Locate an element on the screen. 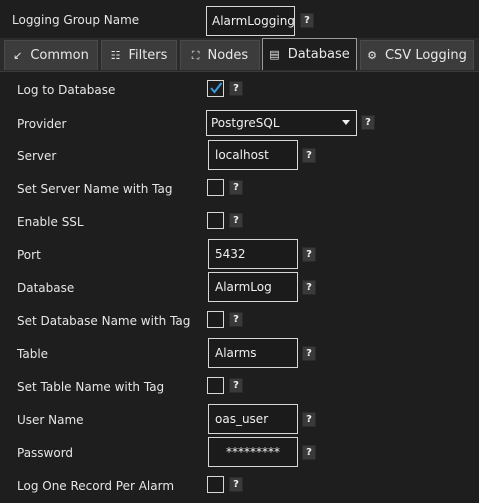 This screenshot has width=479, height=503. port-input: 5432 is located at coordinates (253, 254).